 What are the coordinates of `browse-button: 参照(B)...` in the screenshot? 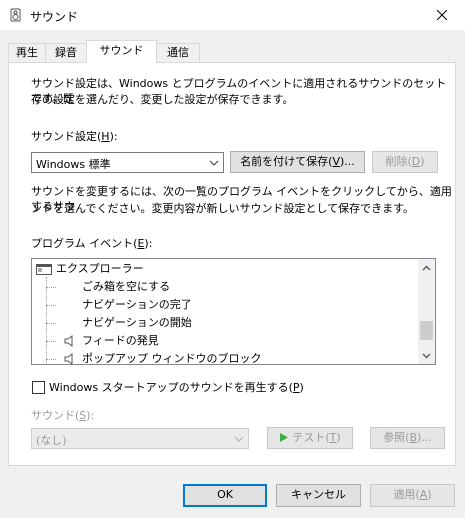 It's located at (407, 438).